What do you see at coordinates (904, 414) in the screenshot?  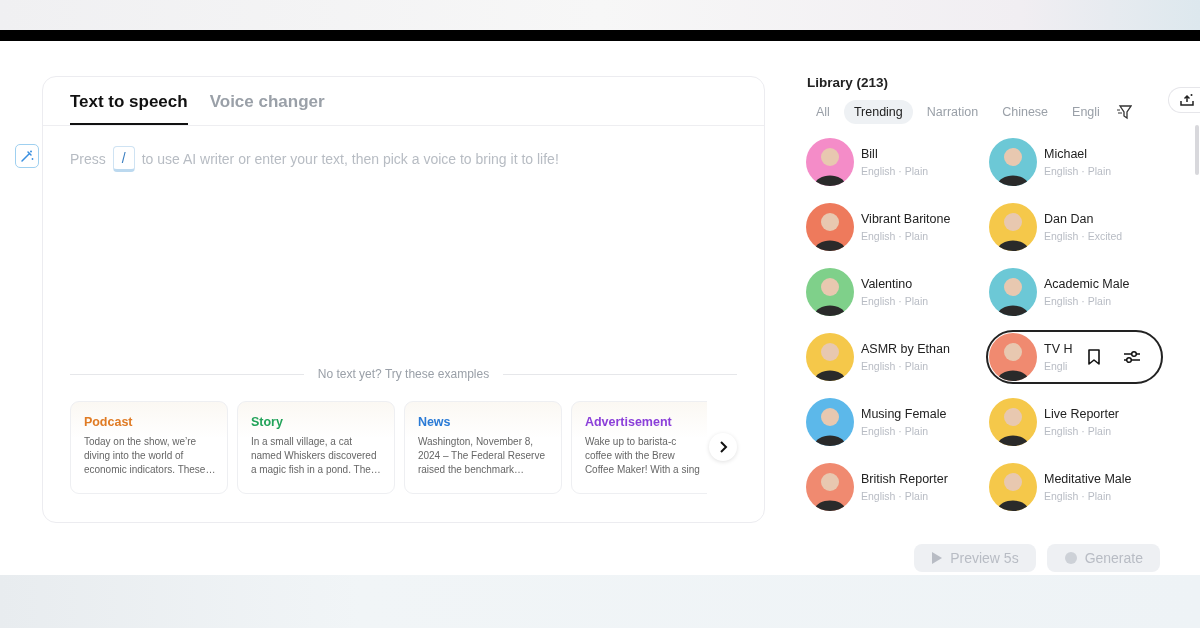 I see `voice-name: Musing Female` at bounding box center [904, 414].